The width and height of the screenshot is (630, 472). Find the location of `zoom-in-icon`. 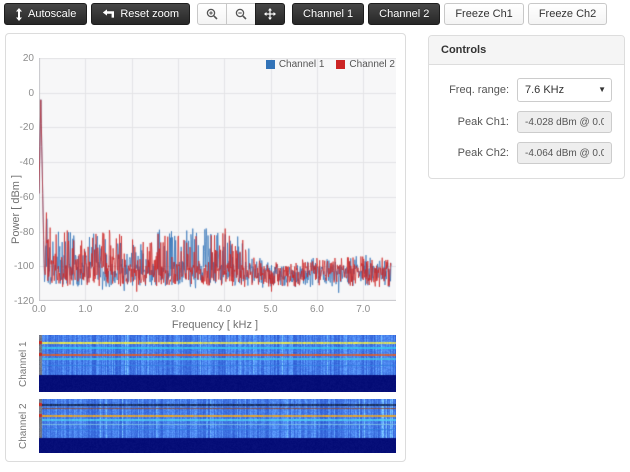

zoom-in-icon is located at coordinates (212, 14).